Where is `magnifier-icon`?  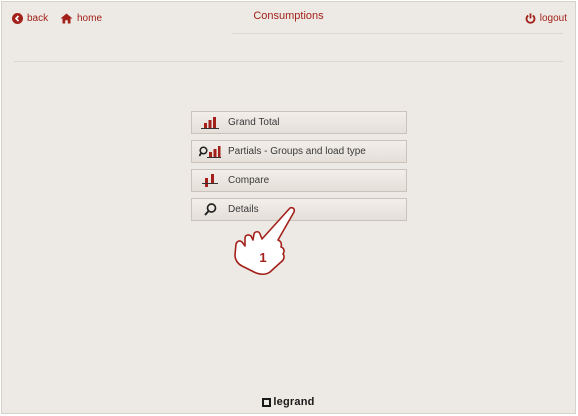 magnifier-icon is located at coordinates (210, 209).